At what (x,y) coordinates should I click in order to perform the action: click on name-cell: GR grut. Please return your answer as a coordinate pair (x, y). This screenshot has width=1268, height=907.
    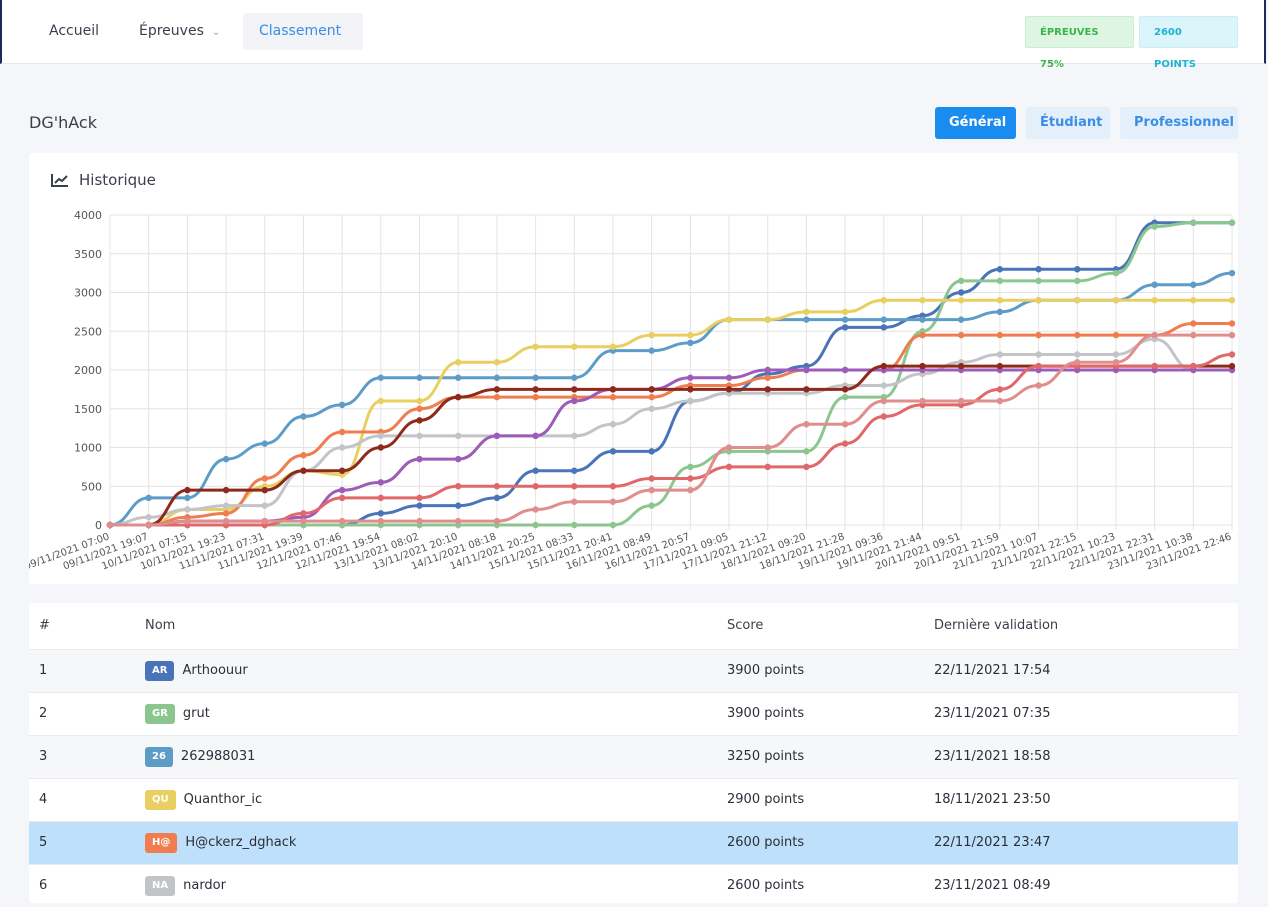
    Looking at the image, I should click on (177, 714).